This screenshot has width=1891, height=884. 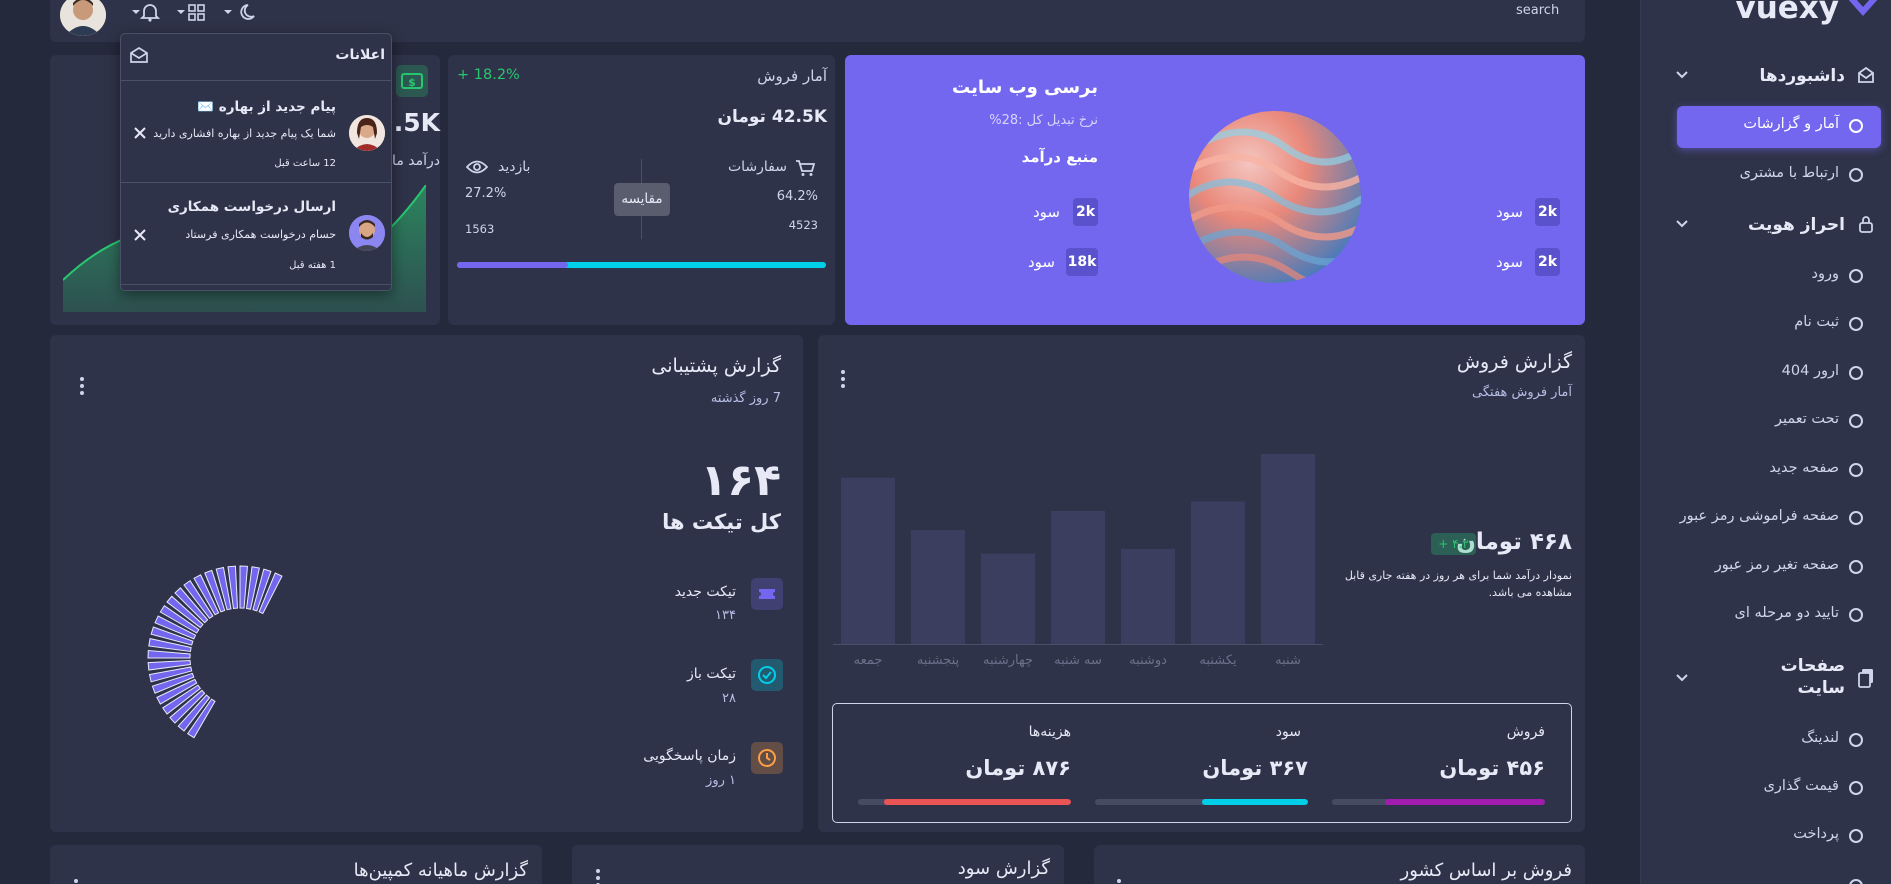 I want to click on notification-bell-icon, so click(x=147, y=12).